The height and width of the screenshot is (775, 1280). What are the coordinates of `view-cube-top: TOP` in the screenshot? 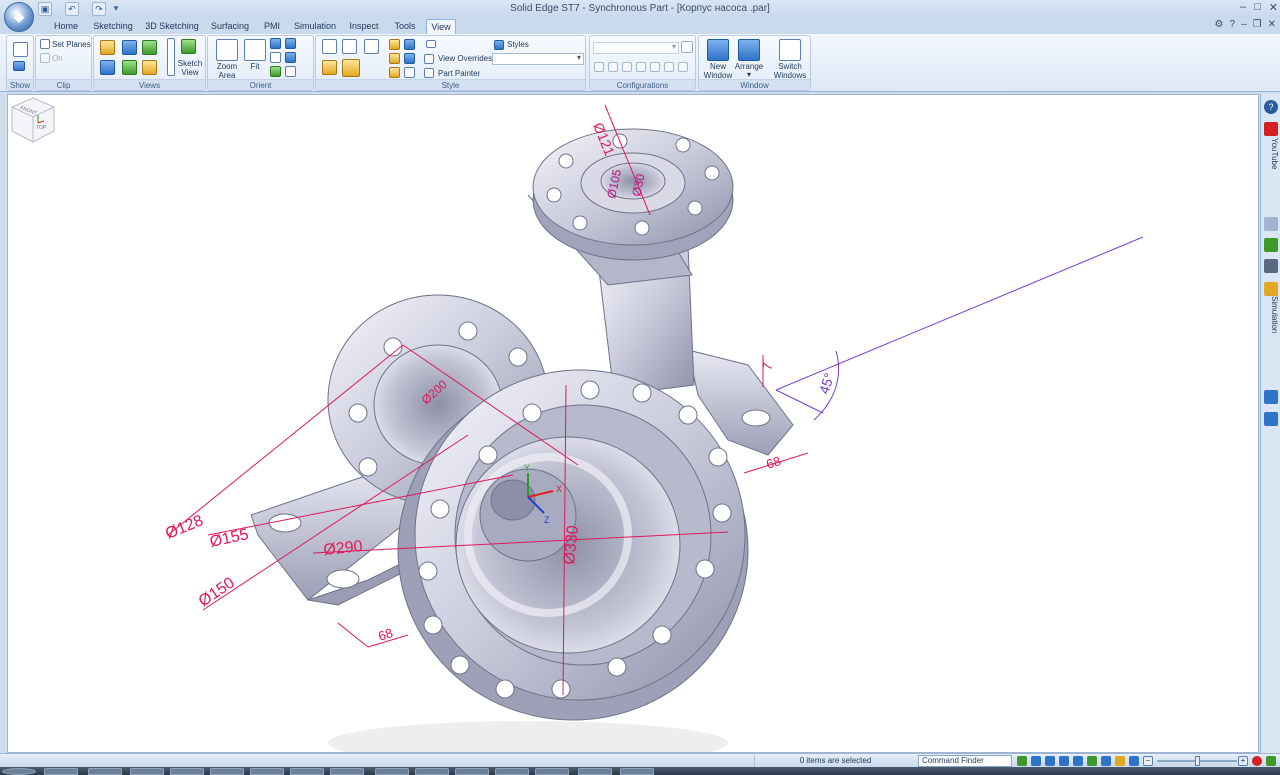 It's located at (41, 128).